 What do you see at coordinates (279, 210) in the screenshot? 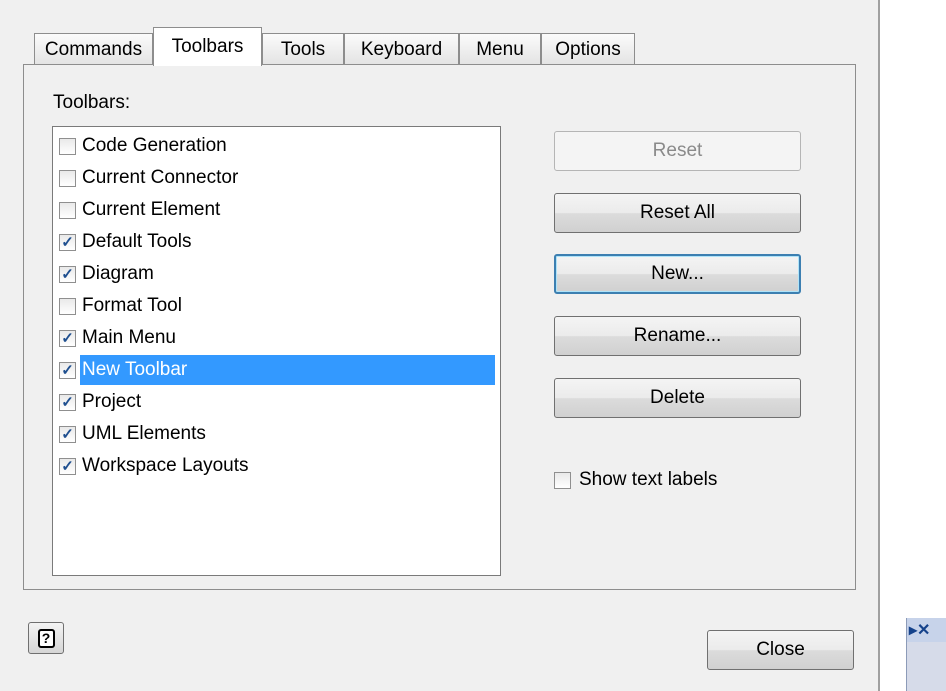
I see `toolbar-item-current-element: Current Element` at bounding box center [279, 210].